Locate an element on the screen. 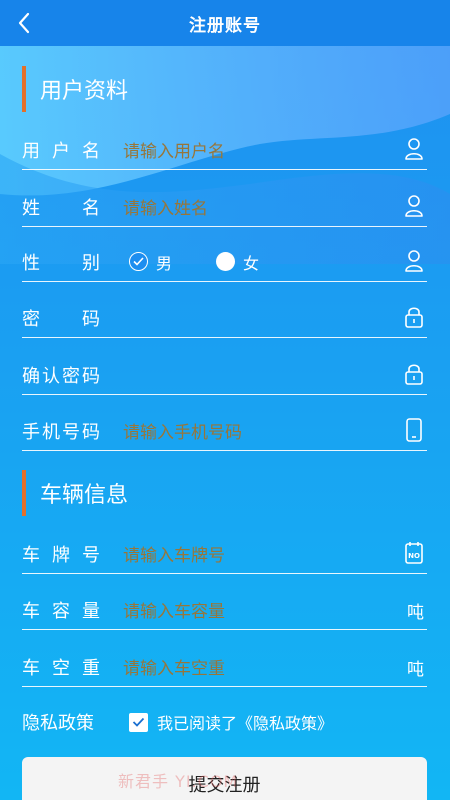 This screenshot has width=450, height=800. username-row: 用户名 请输入用户名 is located at coordinates (224, 150).